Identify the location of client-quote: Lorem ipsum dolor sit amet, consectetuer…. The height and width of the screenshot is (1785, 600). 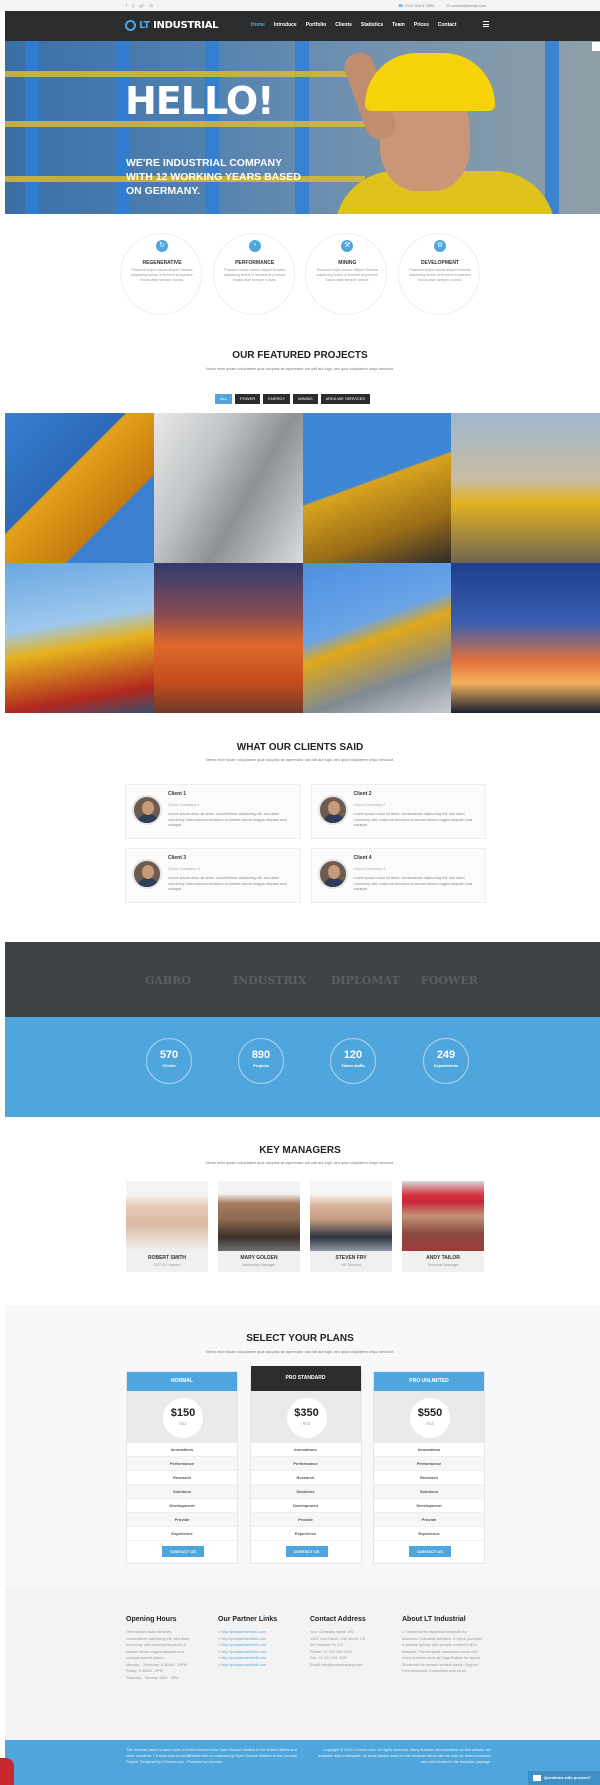
(227, 883).